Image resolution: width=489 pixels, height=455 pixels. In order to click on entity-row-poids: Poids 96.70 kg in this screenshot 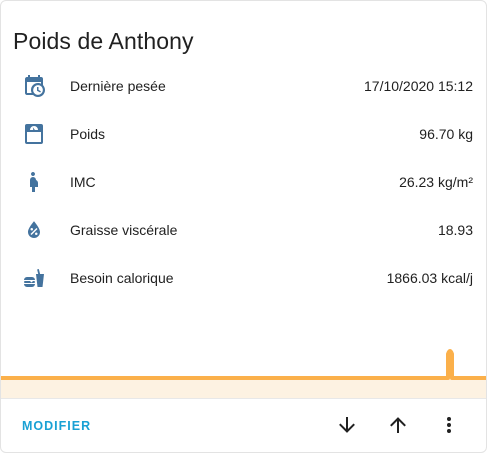, I will do `click(243, 134)`.